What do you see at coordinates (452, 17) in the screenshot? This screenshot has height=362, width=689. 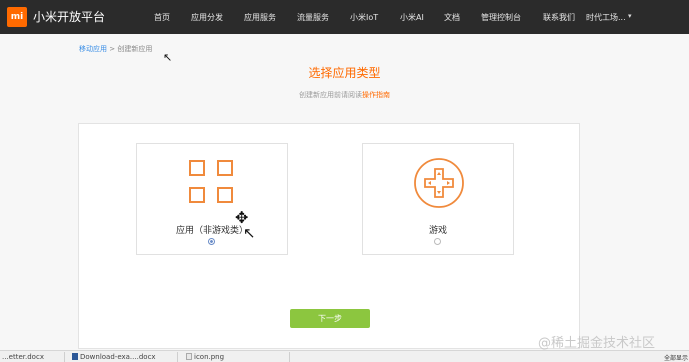 I see `nav-docs: 文档` at bounding box center [452, 17].